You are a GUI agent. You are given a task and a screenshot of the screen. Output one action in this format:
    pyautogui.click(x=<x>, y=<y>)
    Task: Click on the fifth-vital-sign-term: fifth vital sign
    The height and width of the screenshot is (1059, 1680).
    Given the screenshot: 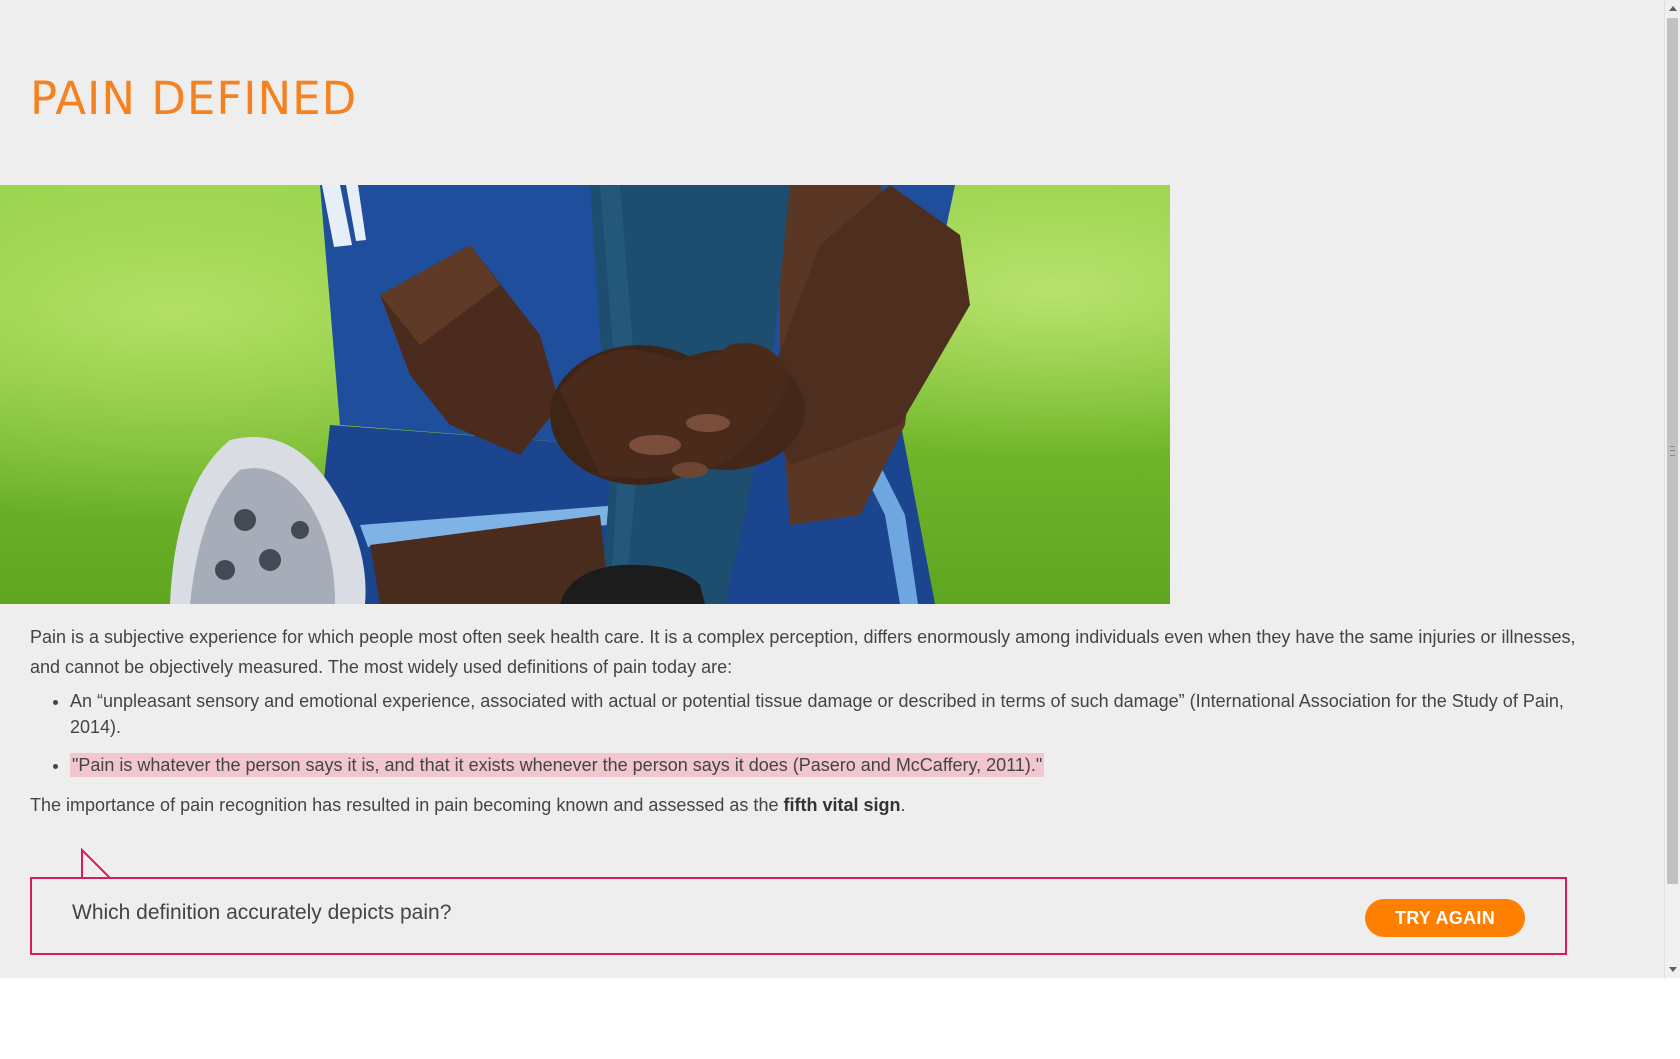 What is the action you would take?
    pyautogui.click(x=842, y=805)
    